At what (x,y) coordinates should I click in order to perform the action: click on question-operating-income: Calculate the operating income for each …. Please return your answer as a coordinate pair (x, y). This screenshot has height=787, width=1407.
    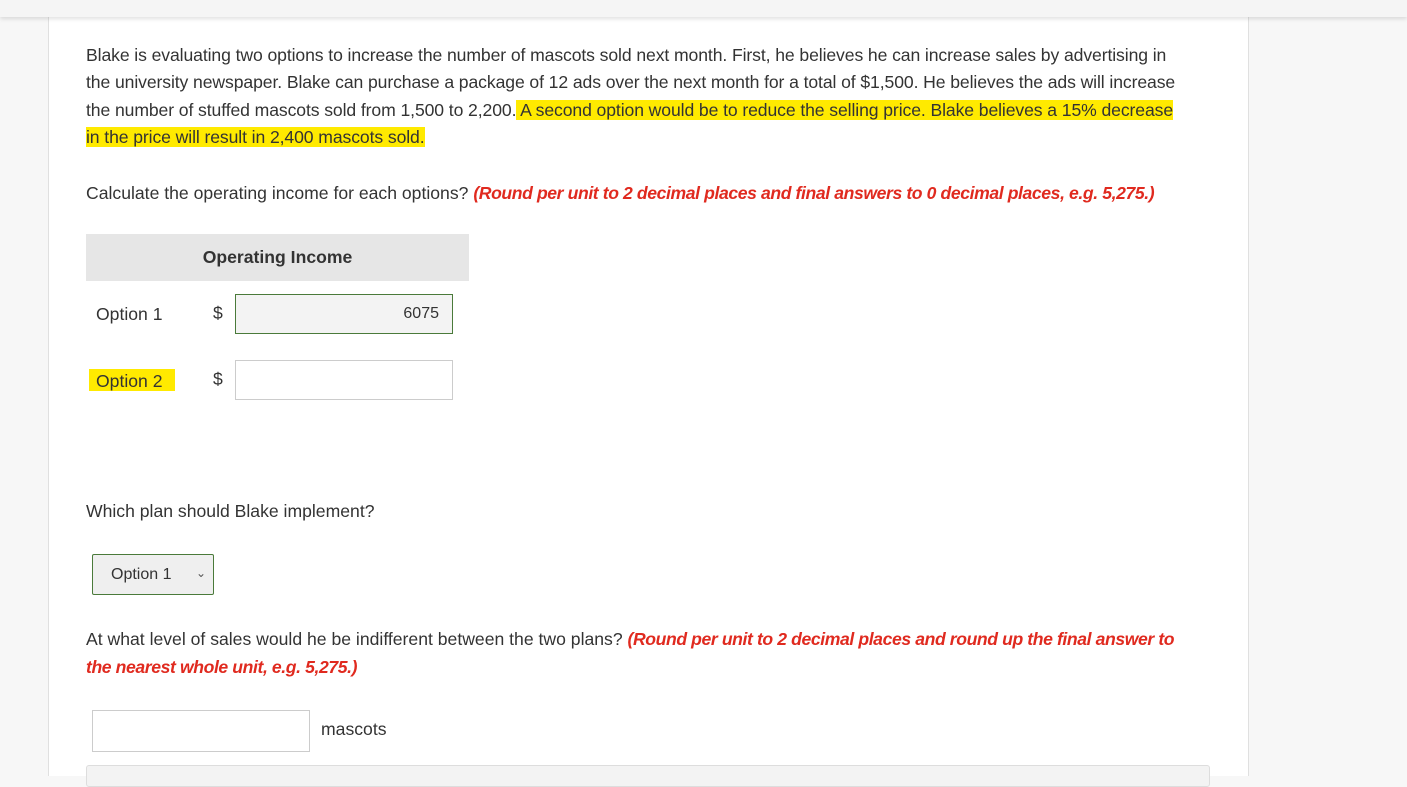
    Looking at the image, I should click on (656, 193).